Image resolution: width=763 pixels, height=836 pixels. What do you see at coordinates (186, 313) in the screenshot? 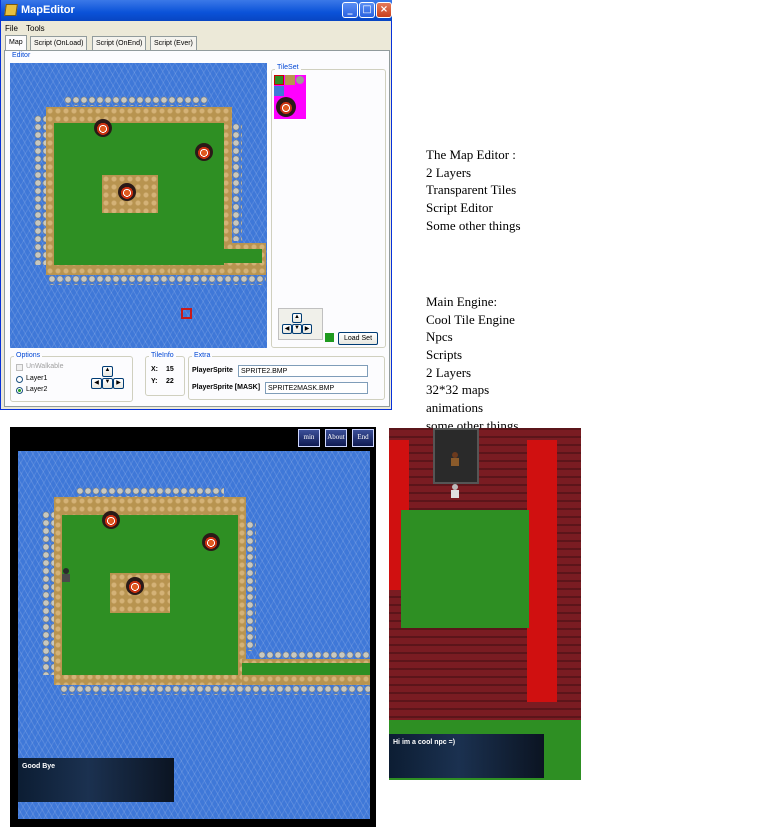
I see `tile-cursor` at bounding box center [186, 313].